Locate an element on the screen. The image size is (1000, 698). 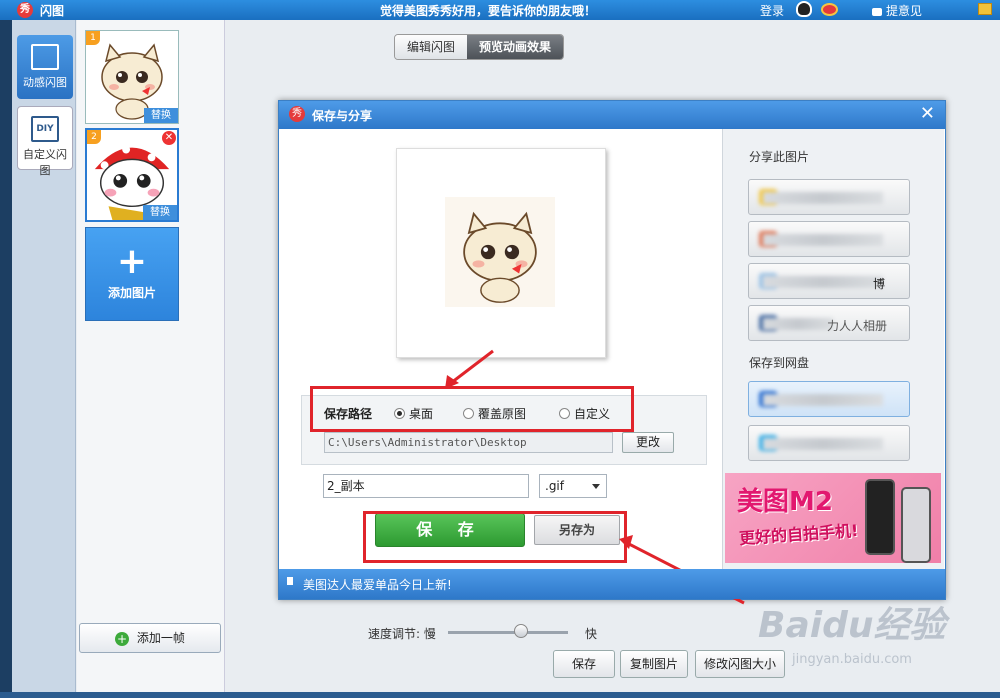
dialog-footer: 美图达人最爱单品今日上新! is located at coordinates (612, 584).